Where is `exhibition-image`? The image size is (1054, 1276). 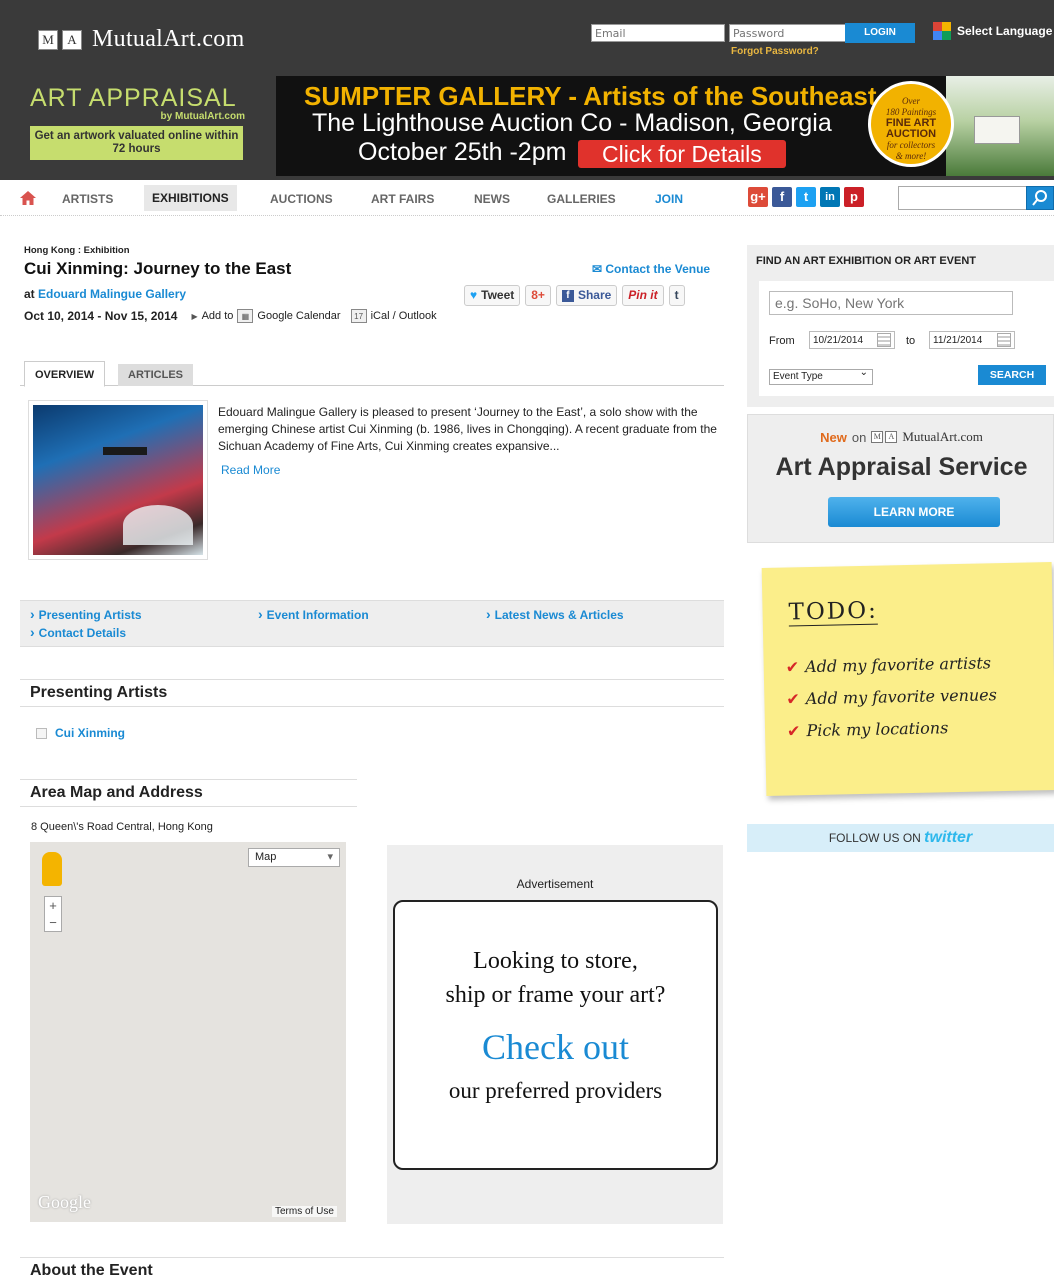
exhibition-image is located at coordinates (118, 480).